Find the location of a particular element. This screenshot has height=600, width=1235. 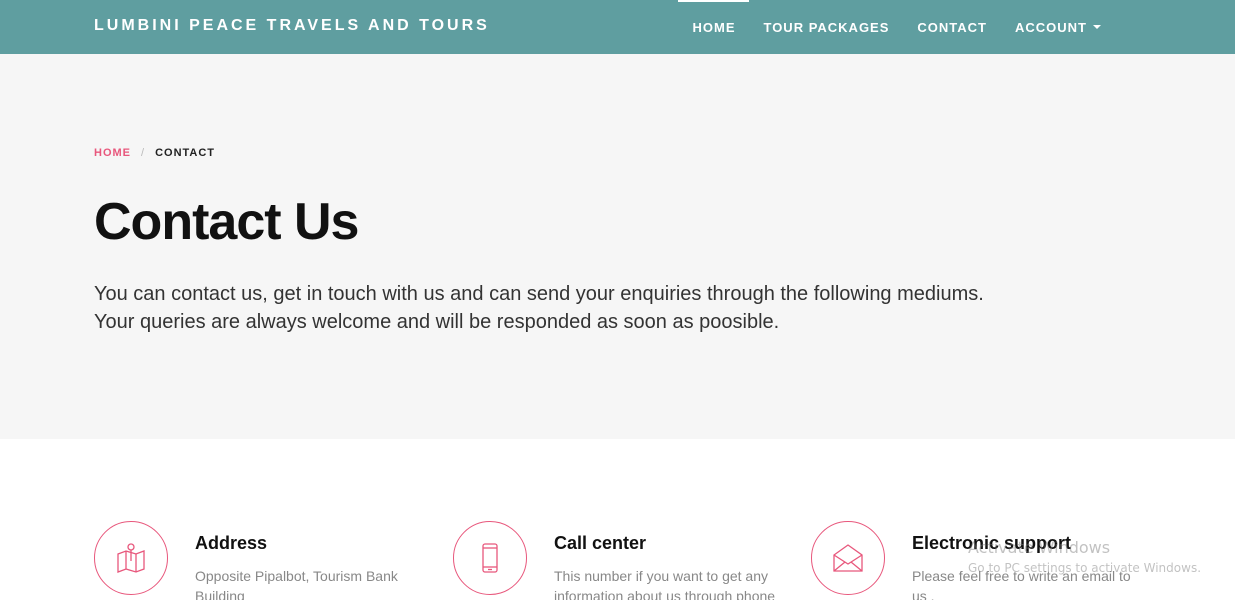

nav-account-dropdown: ACCOUNT is located at coordinates (1058, 27).